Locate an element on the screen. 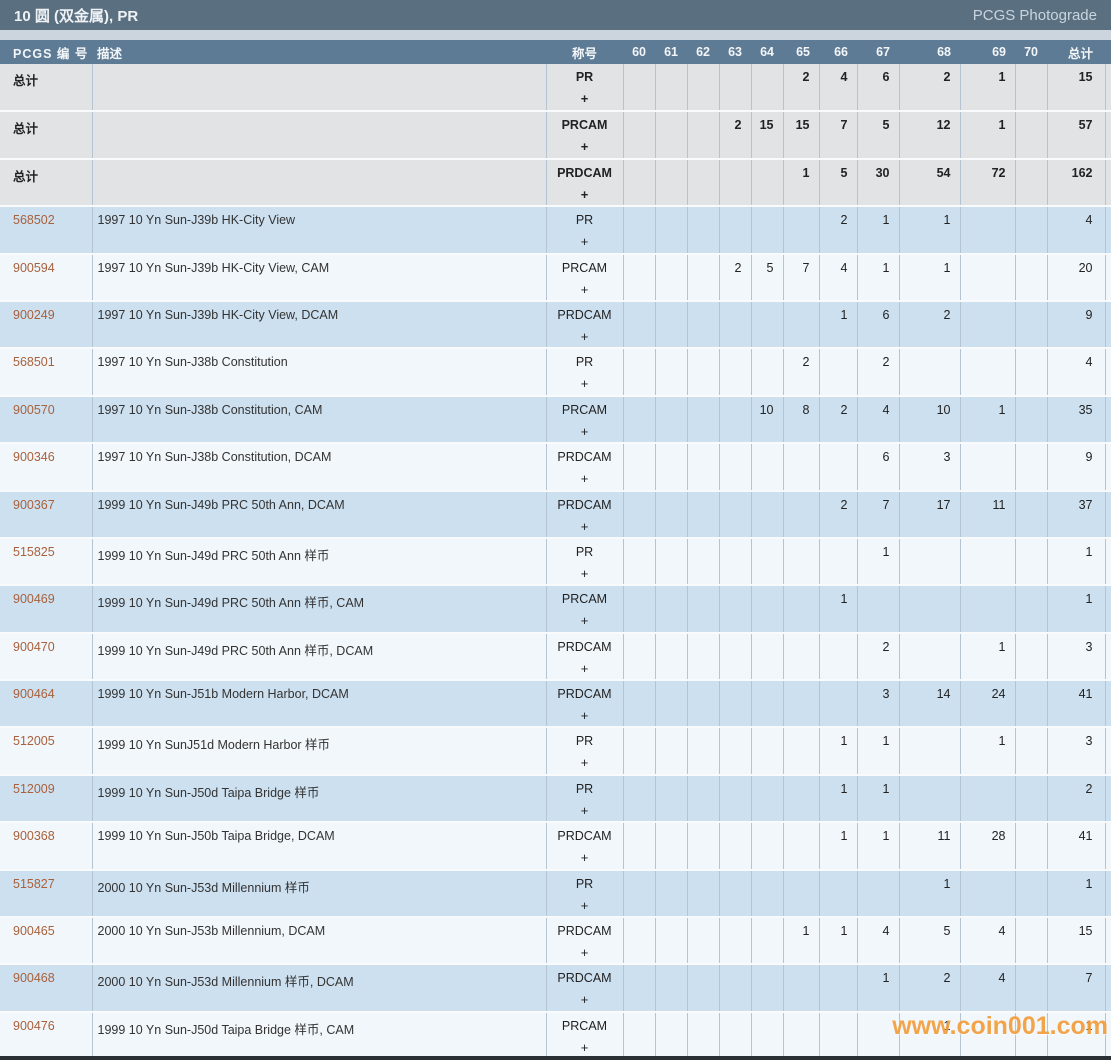  col-header-edge is located at coordinates (1108, 52).